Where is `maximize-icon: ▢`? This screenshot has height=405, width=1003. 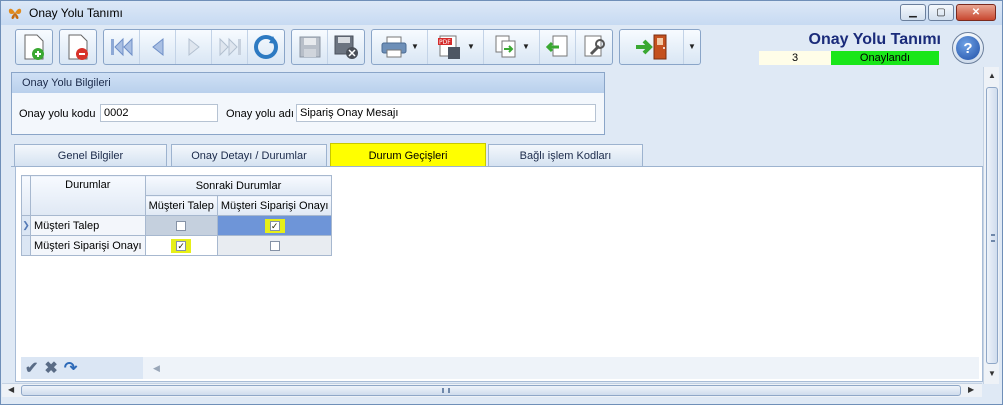
maximize-icon: ▢ is located at coordinates (941, 12).